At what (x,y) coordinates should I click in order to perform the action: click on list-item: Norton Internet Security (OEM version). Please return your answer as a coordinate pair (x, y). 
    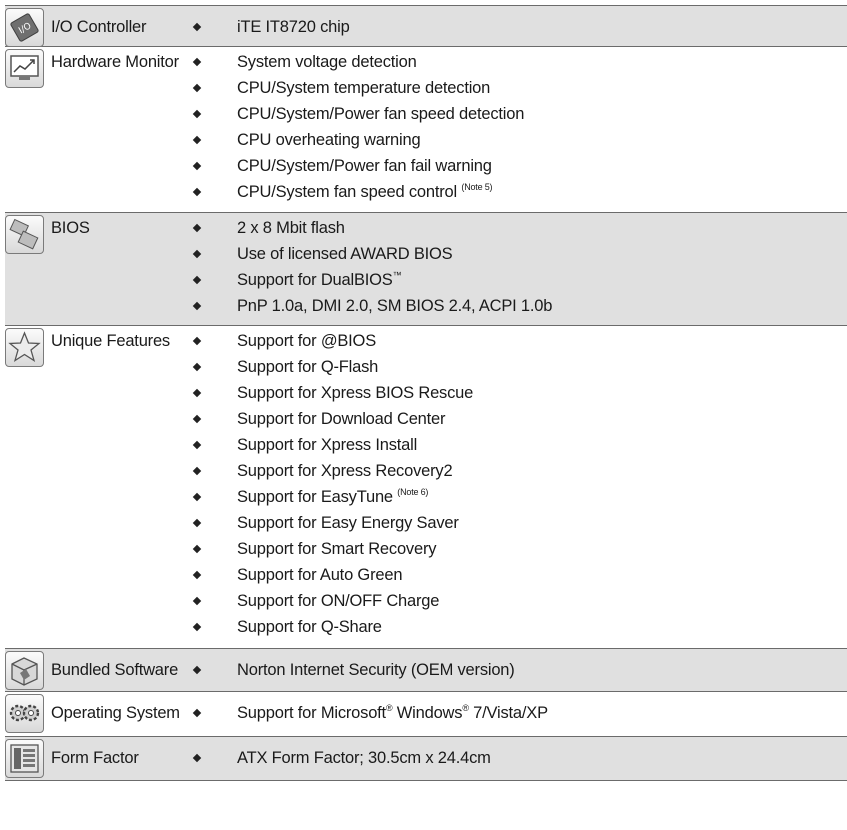
    Looking at the image, I should click on (426, 671).